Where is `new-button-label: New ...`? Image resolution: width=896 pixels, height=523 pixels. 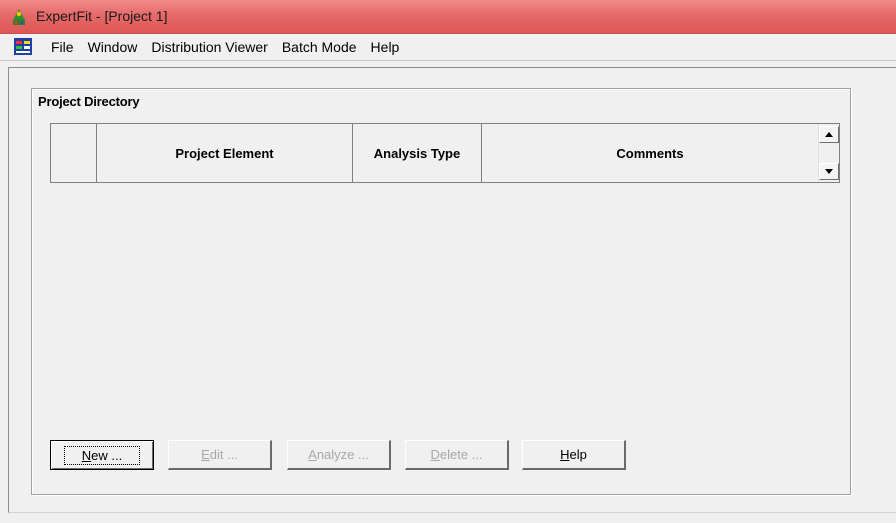 new-button-label: New ... is located at coordinates (102, 455).